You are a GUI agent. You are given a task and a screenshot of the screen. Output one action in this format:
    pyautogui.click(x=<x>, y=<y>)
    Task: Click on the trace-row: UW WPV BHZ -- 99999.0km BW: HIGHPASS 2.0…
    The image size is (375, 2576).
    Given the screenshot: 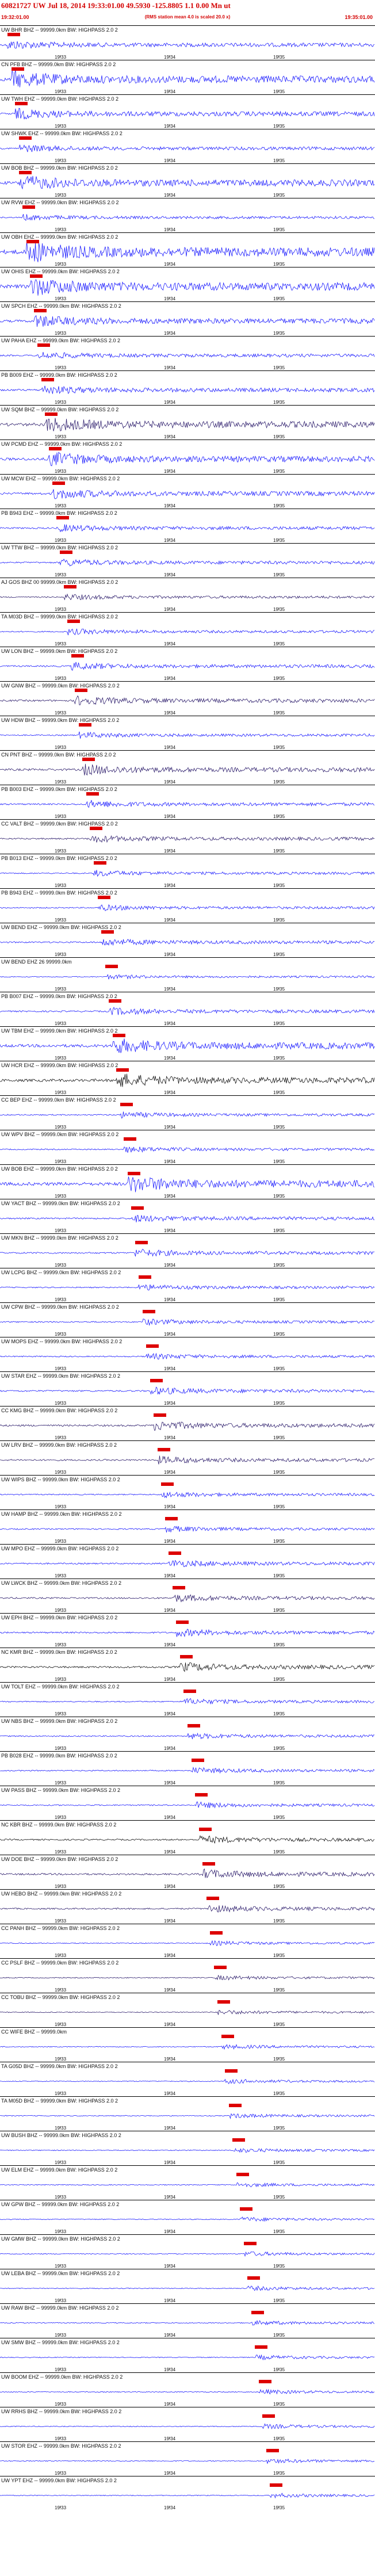 What is the action you would take?
    pyautogui.click(x=187, y=1147)
    